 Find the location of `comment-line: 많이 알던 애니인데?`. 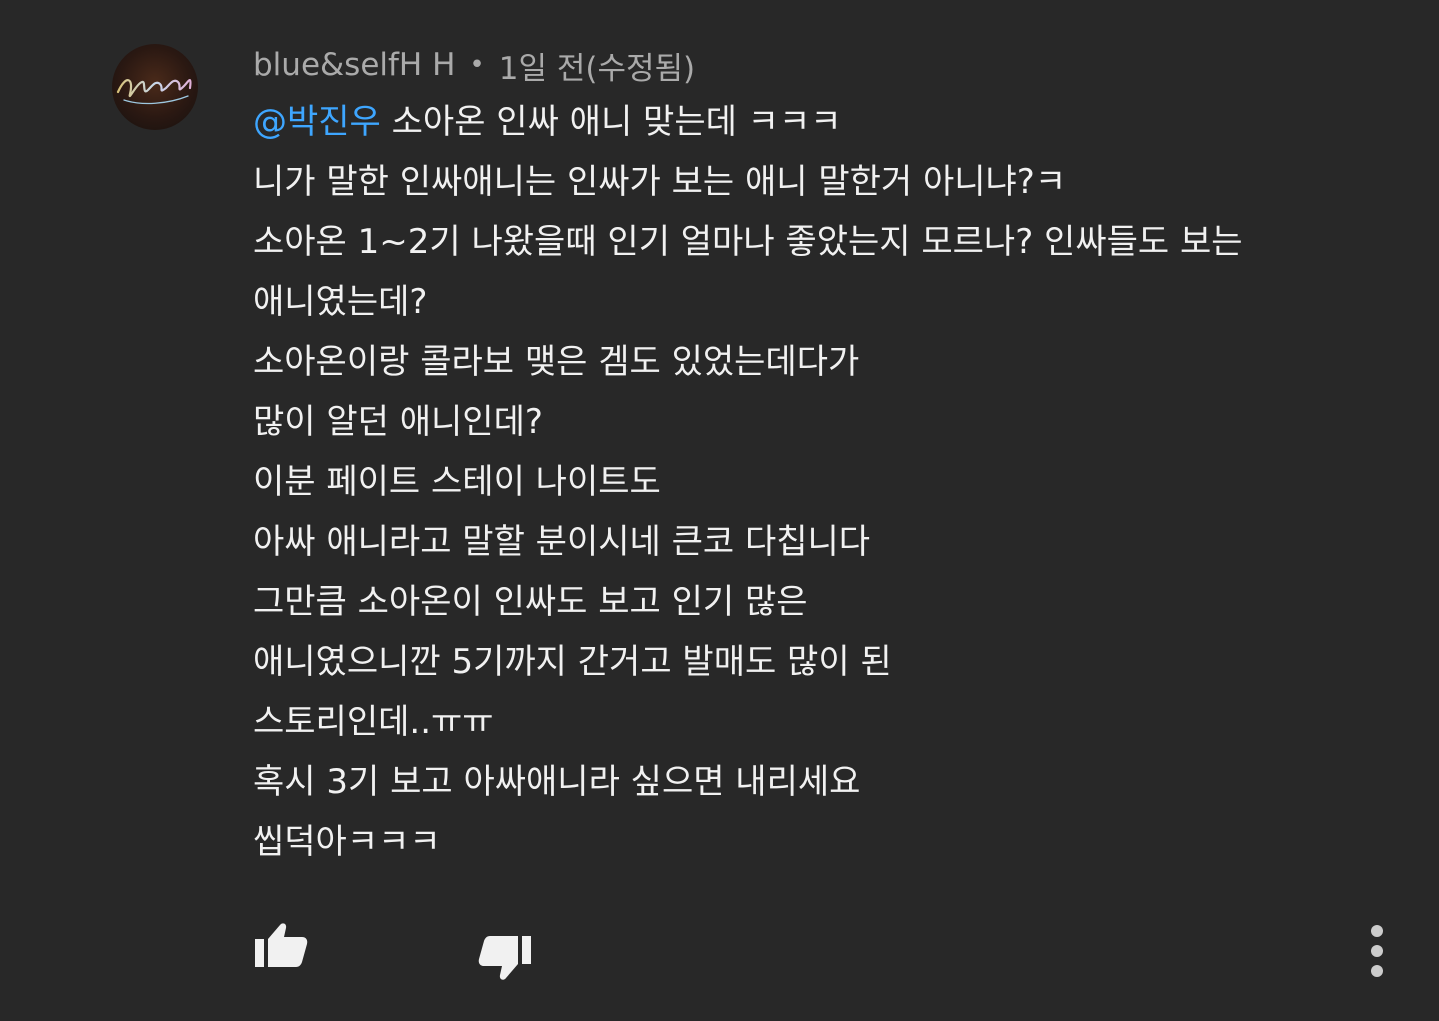

comment-line: 많이 알던 애니인데? is located at coordinates (398, 422).